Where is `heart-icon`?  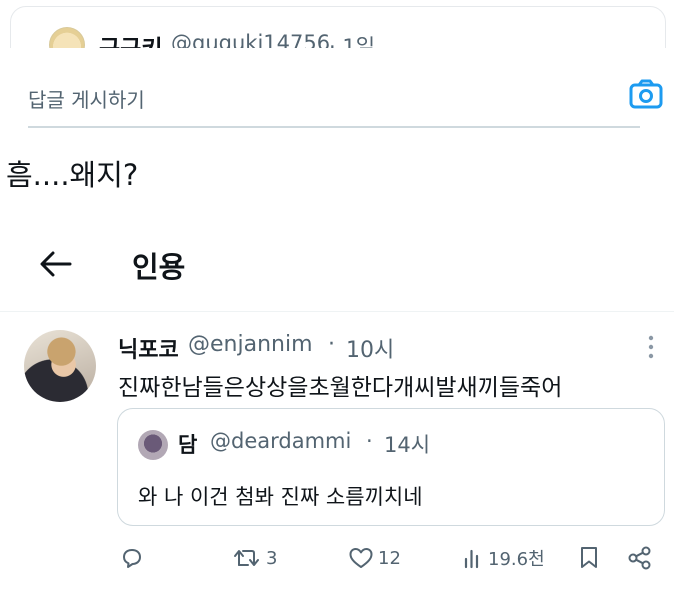
heart-icon is located at coordinates (361, 558).